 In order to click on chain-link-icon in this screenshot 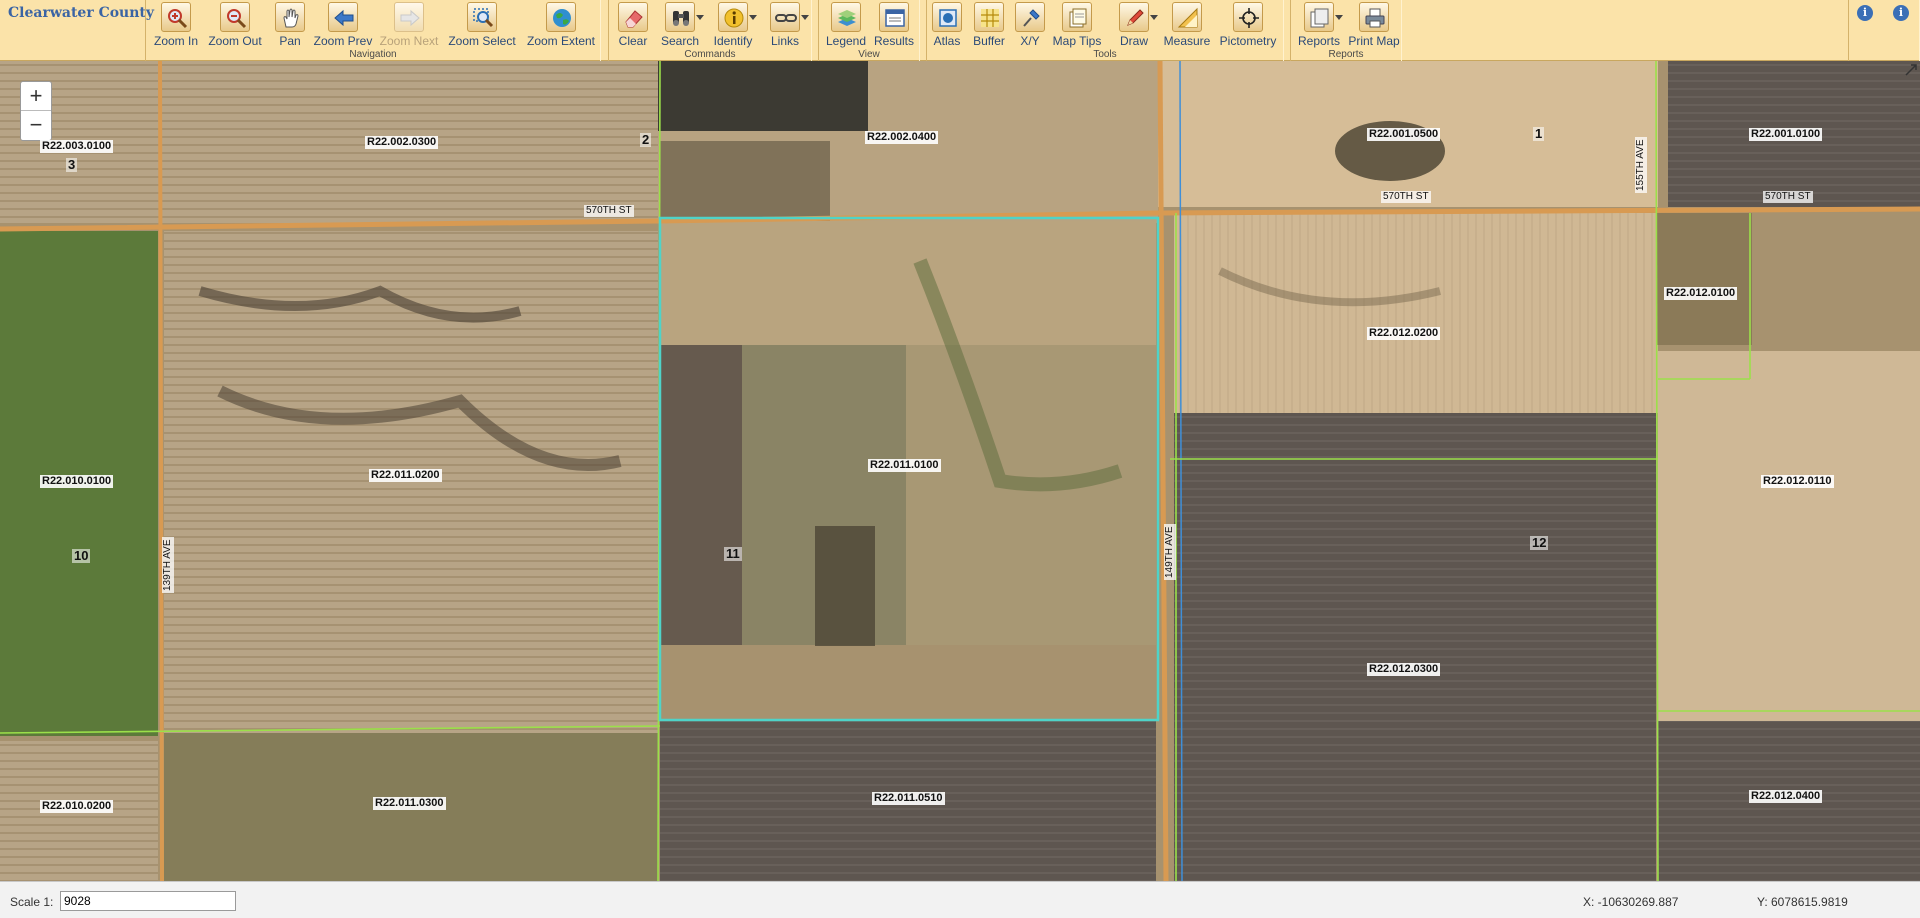, I will do `click(789, 17)`.